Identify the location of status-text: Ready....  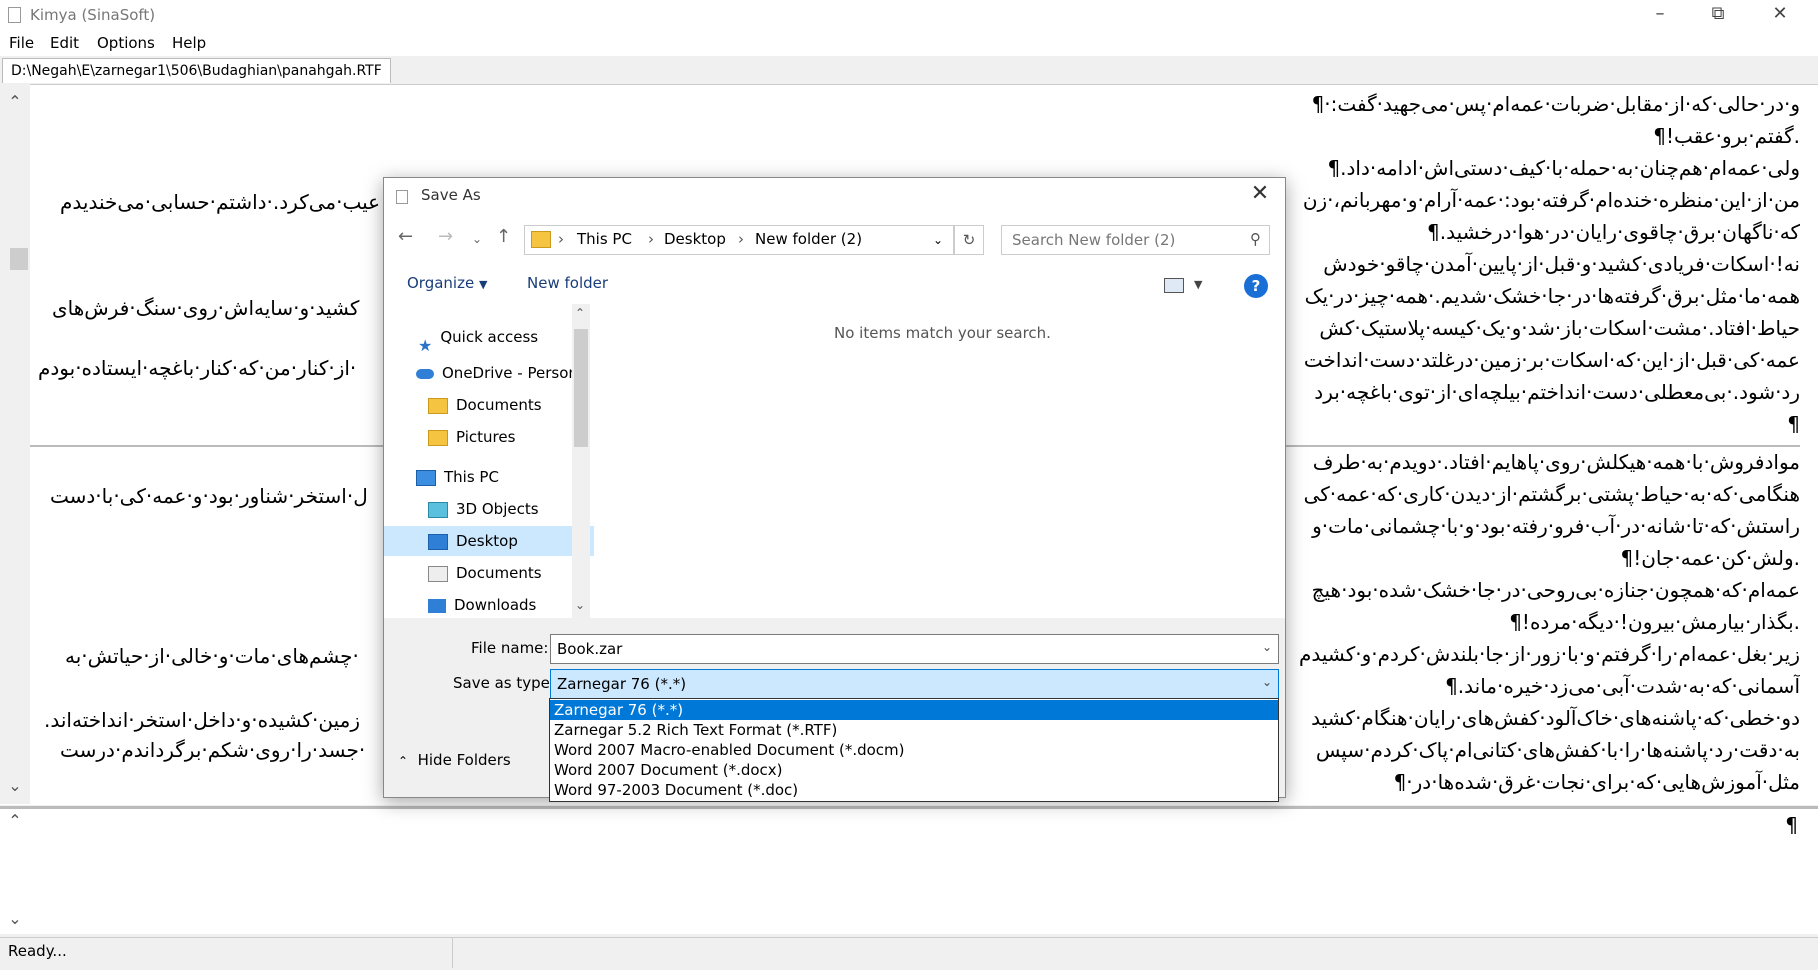
(37, 951).